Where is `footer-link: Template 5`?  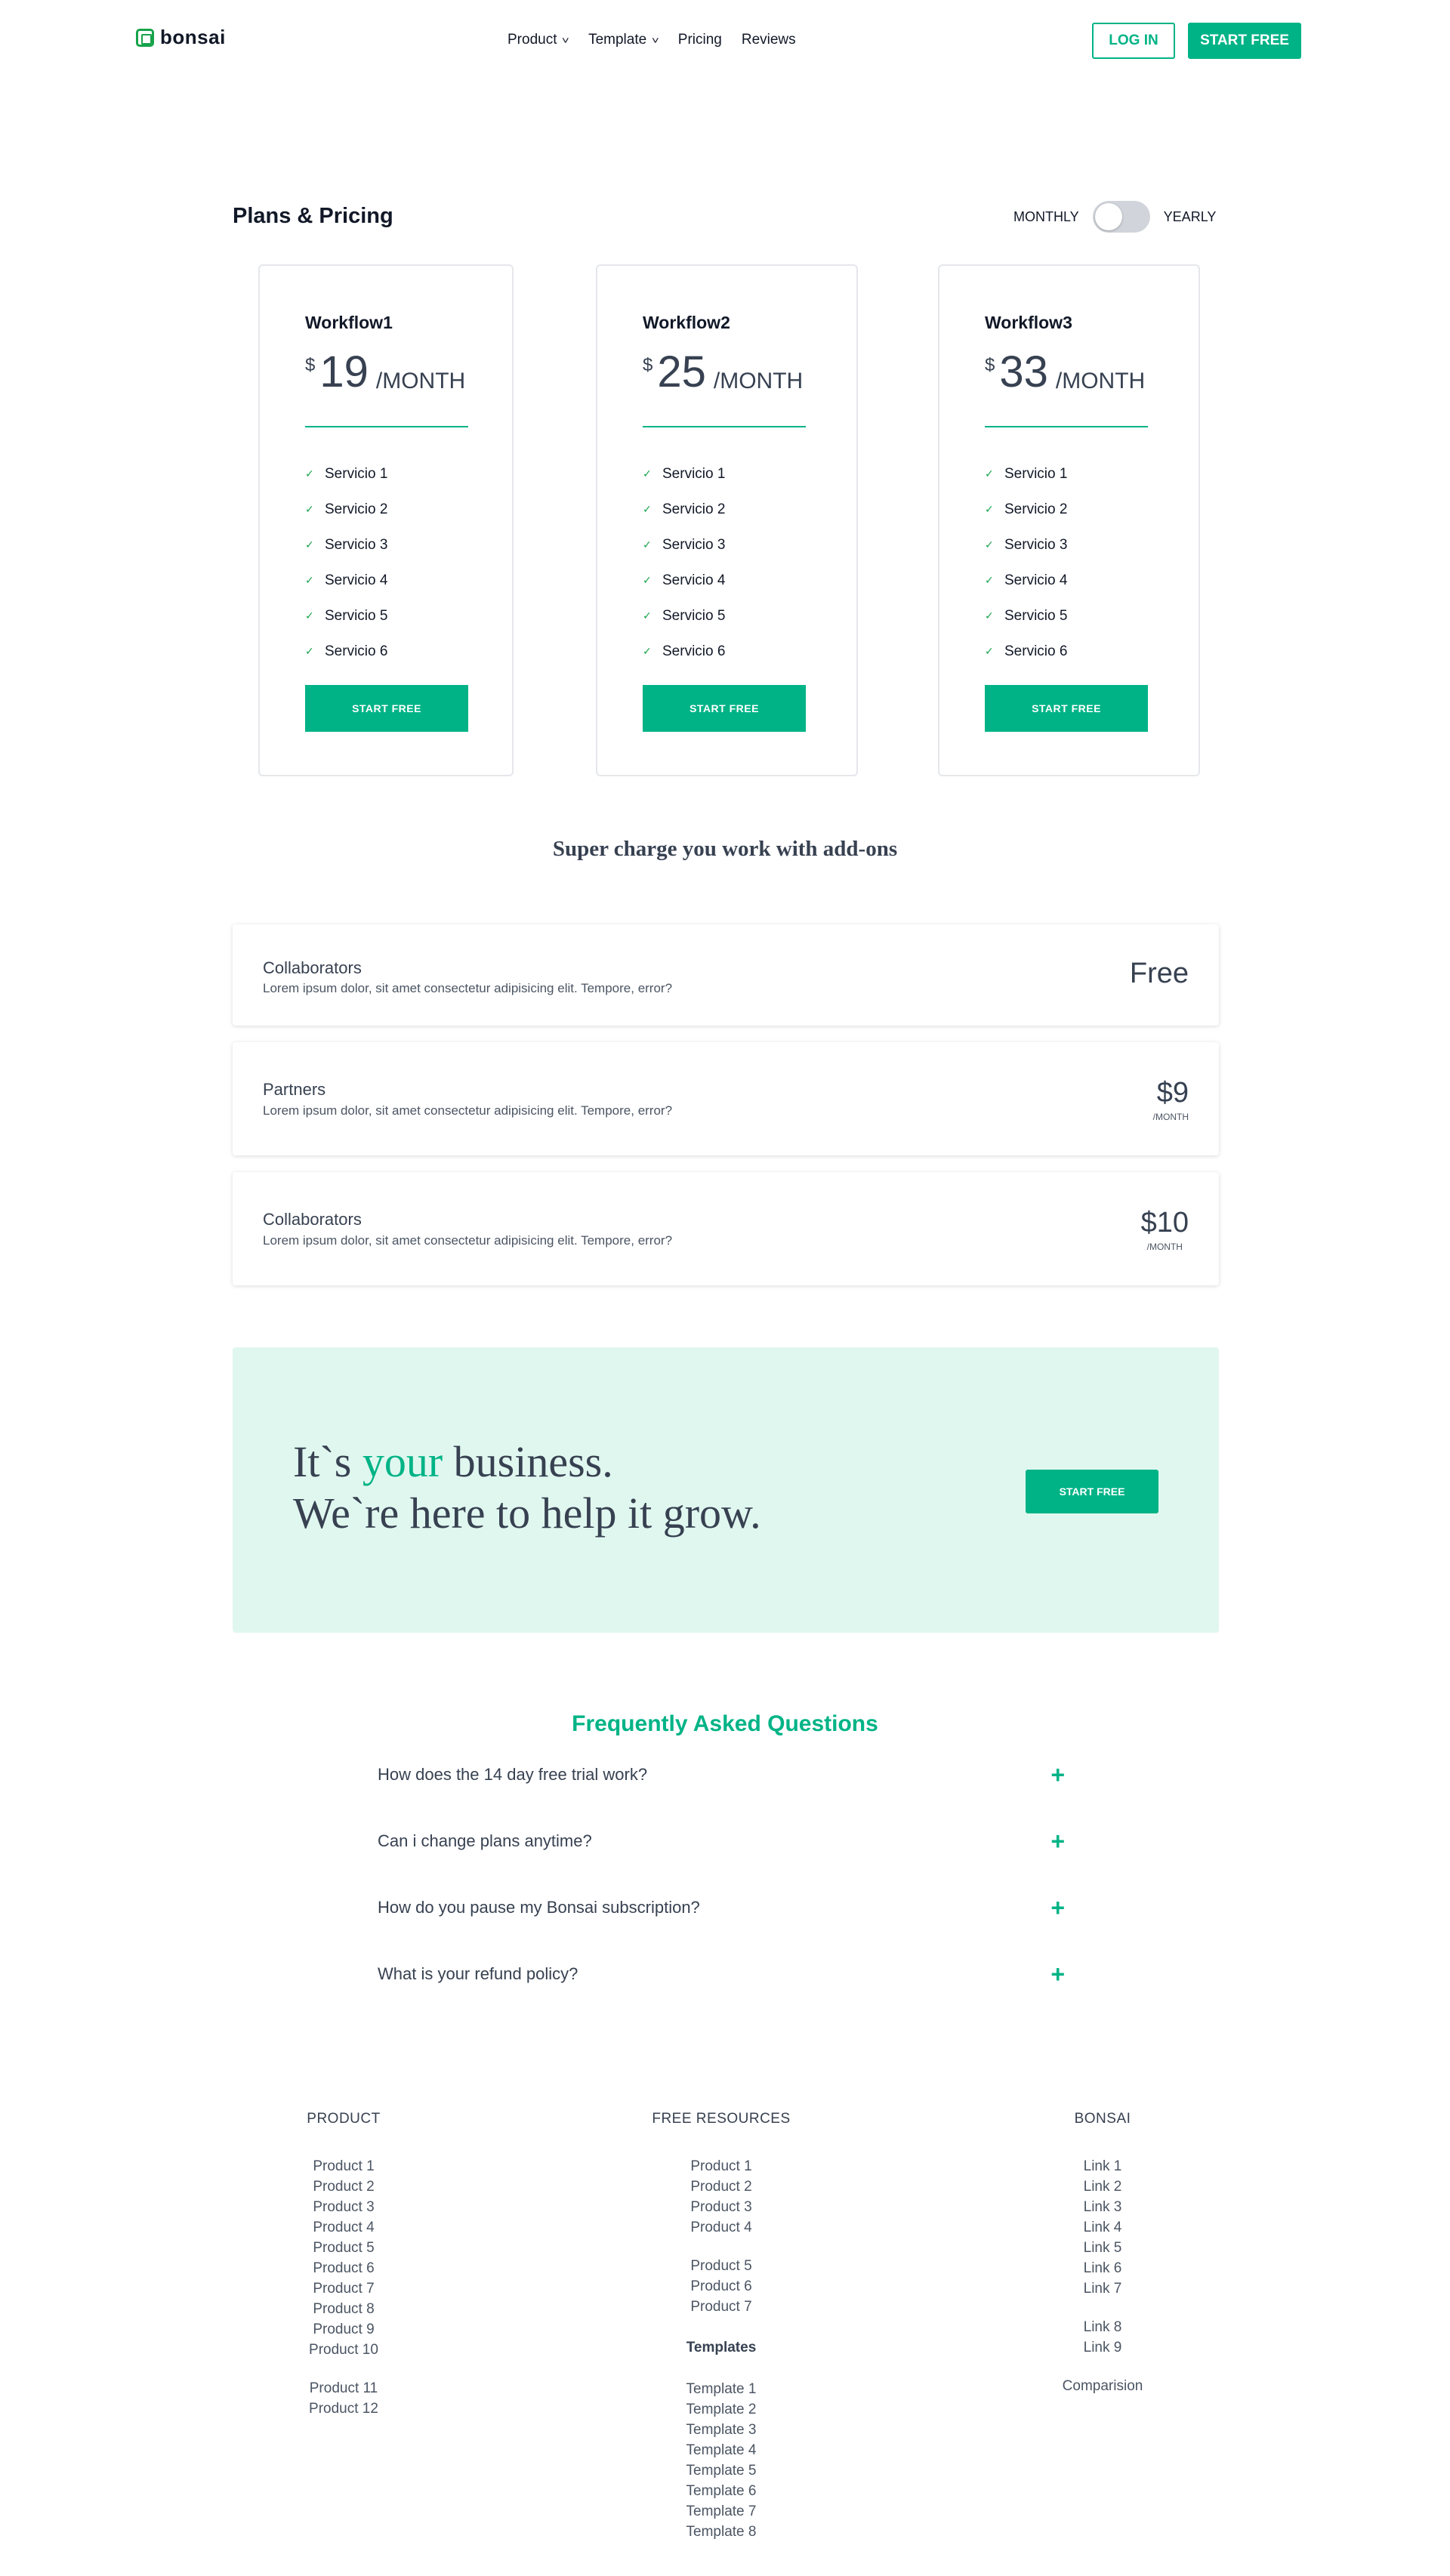
footer-link: Template 5 is located at coordinates (721, 2470).